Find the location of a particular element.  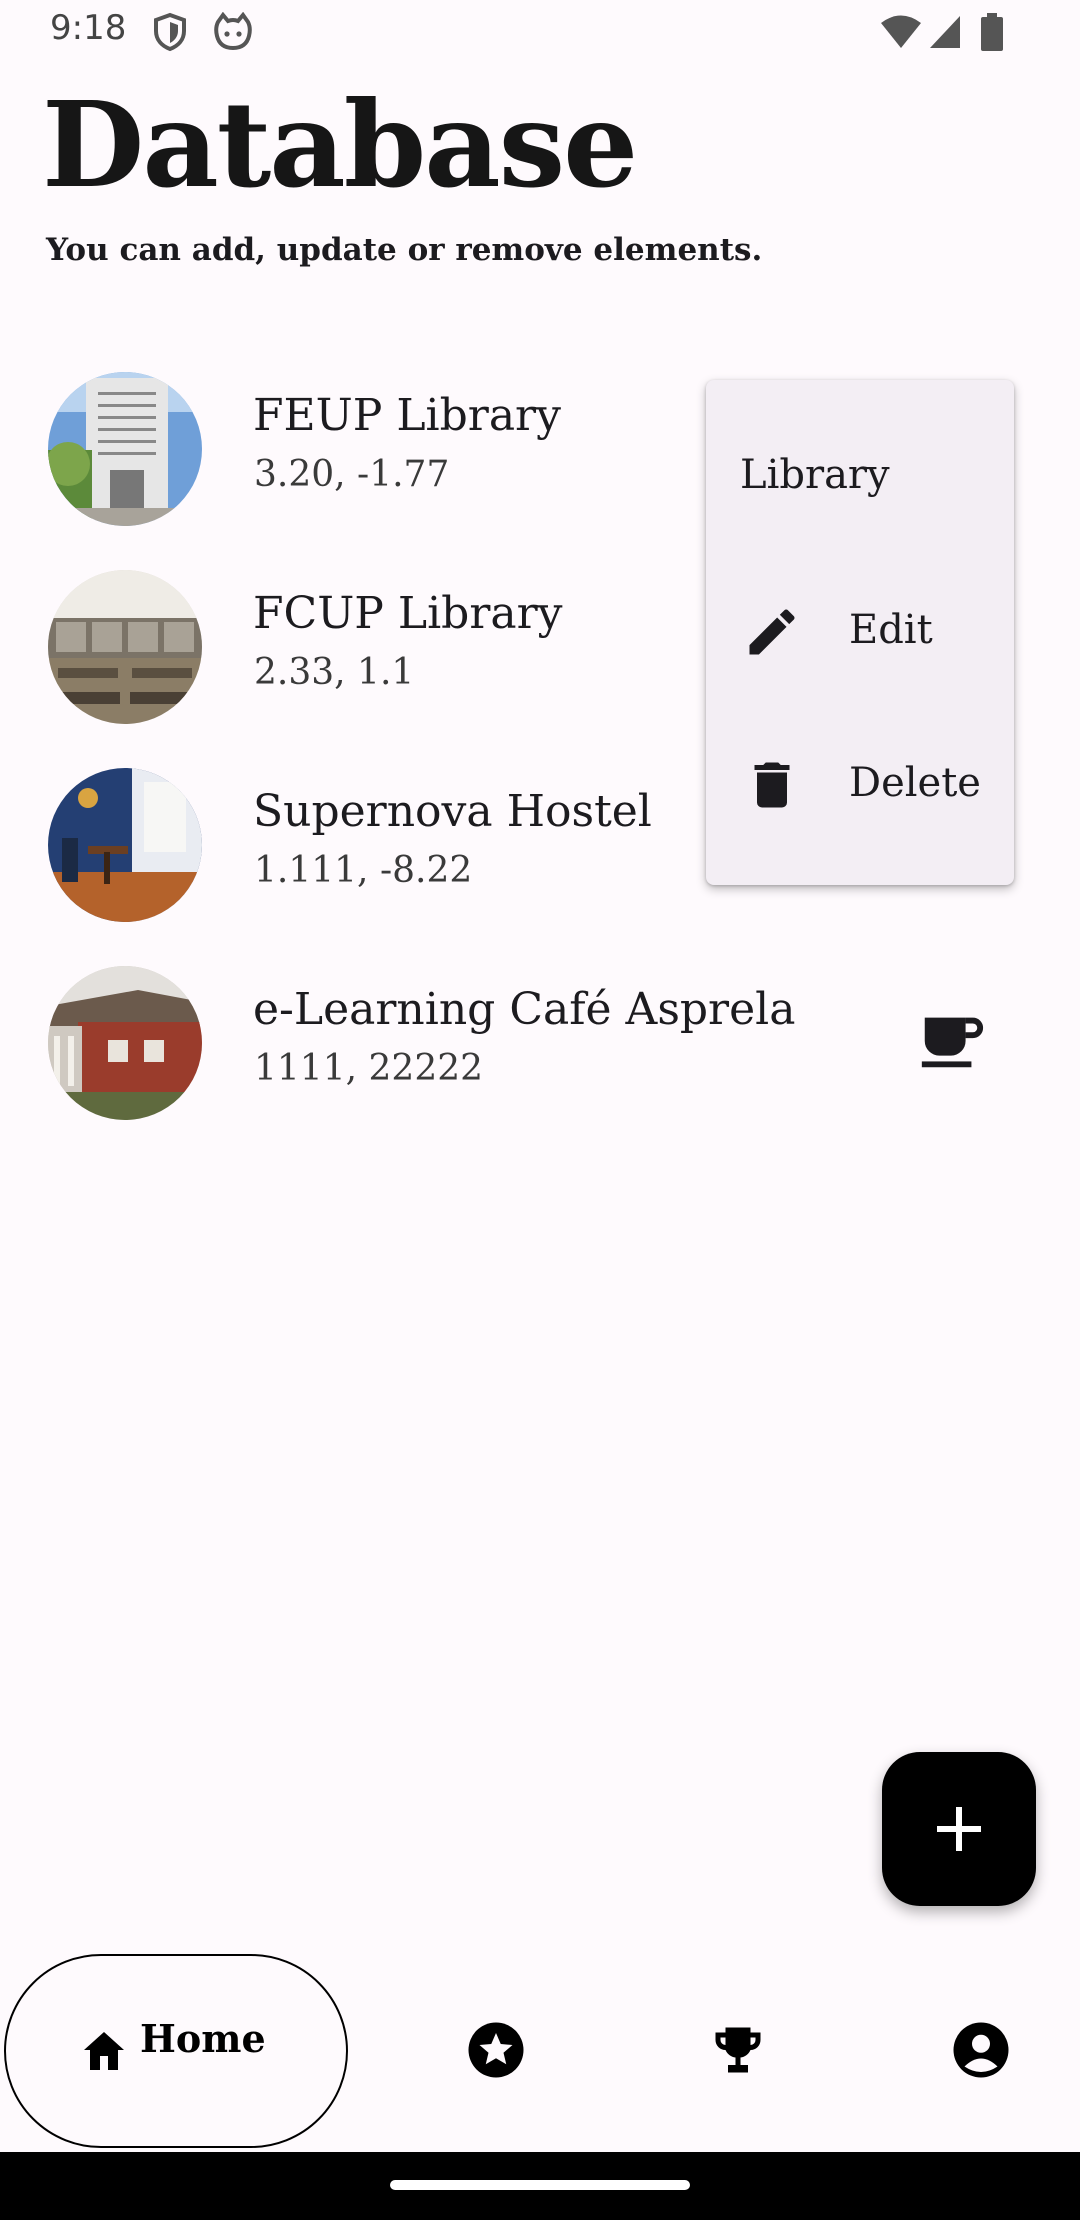

item-title: e-Learning Café Asprela is located at coordinates (524, 1009).